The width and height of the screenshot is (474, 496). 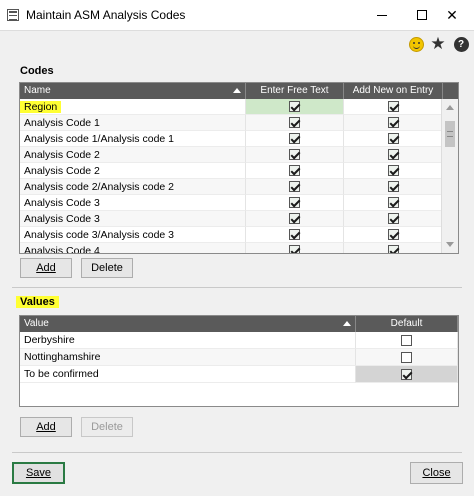 I want to click on table-row: Nottinghamshire, so click(x=239, y=357).